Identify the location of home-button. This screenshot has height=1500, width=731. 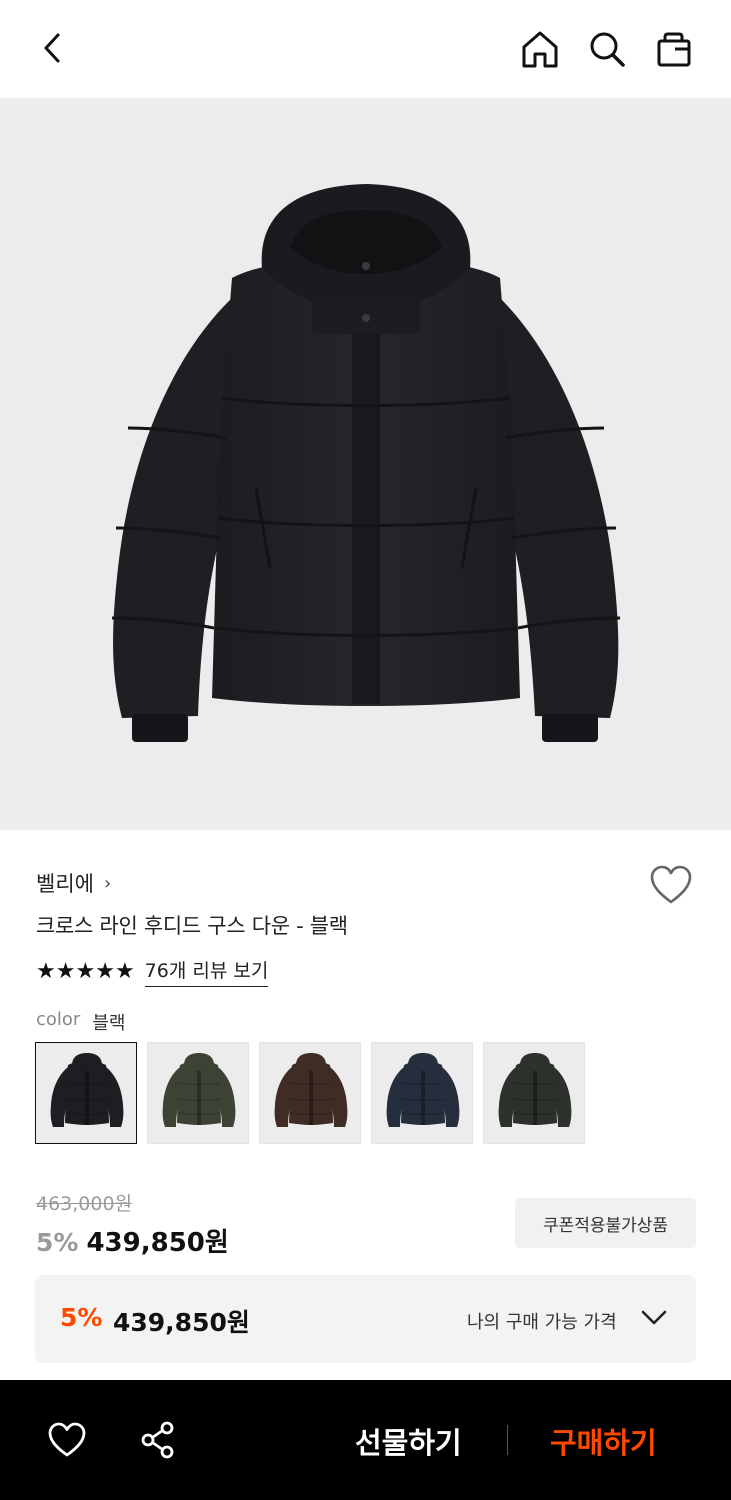
(540, 50).